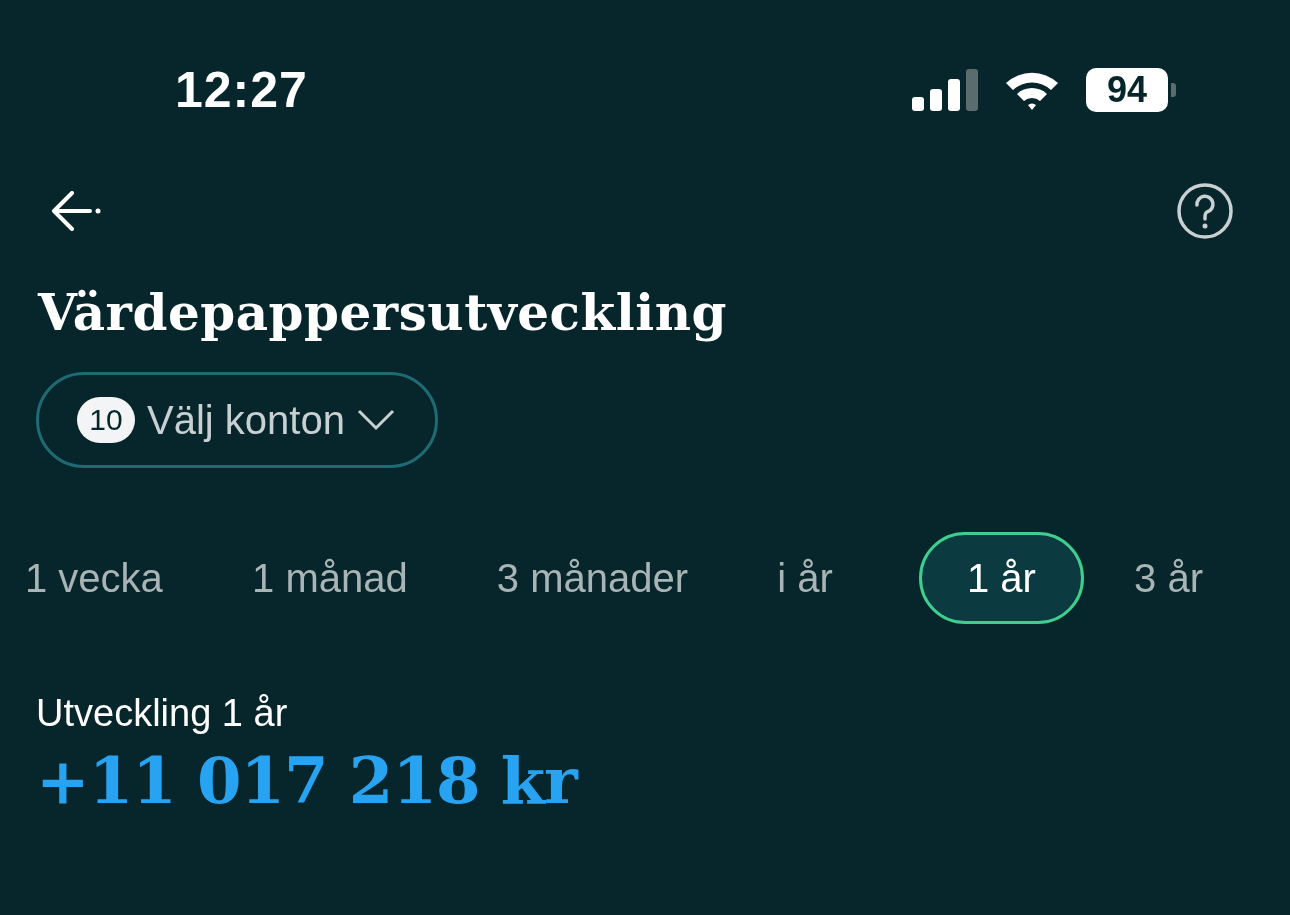 This screenshot has width=1290, height=915. I want to click on period-tab: 3 månader, so click(592, 578).